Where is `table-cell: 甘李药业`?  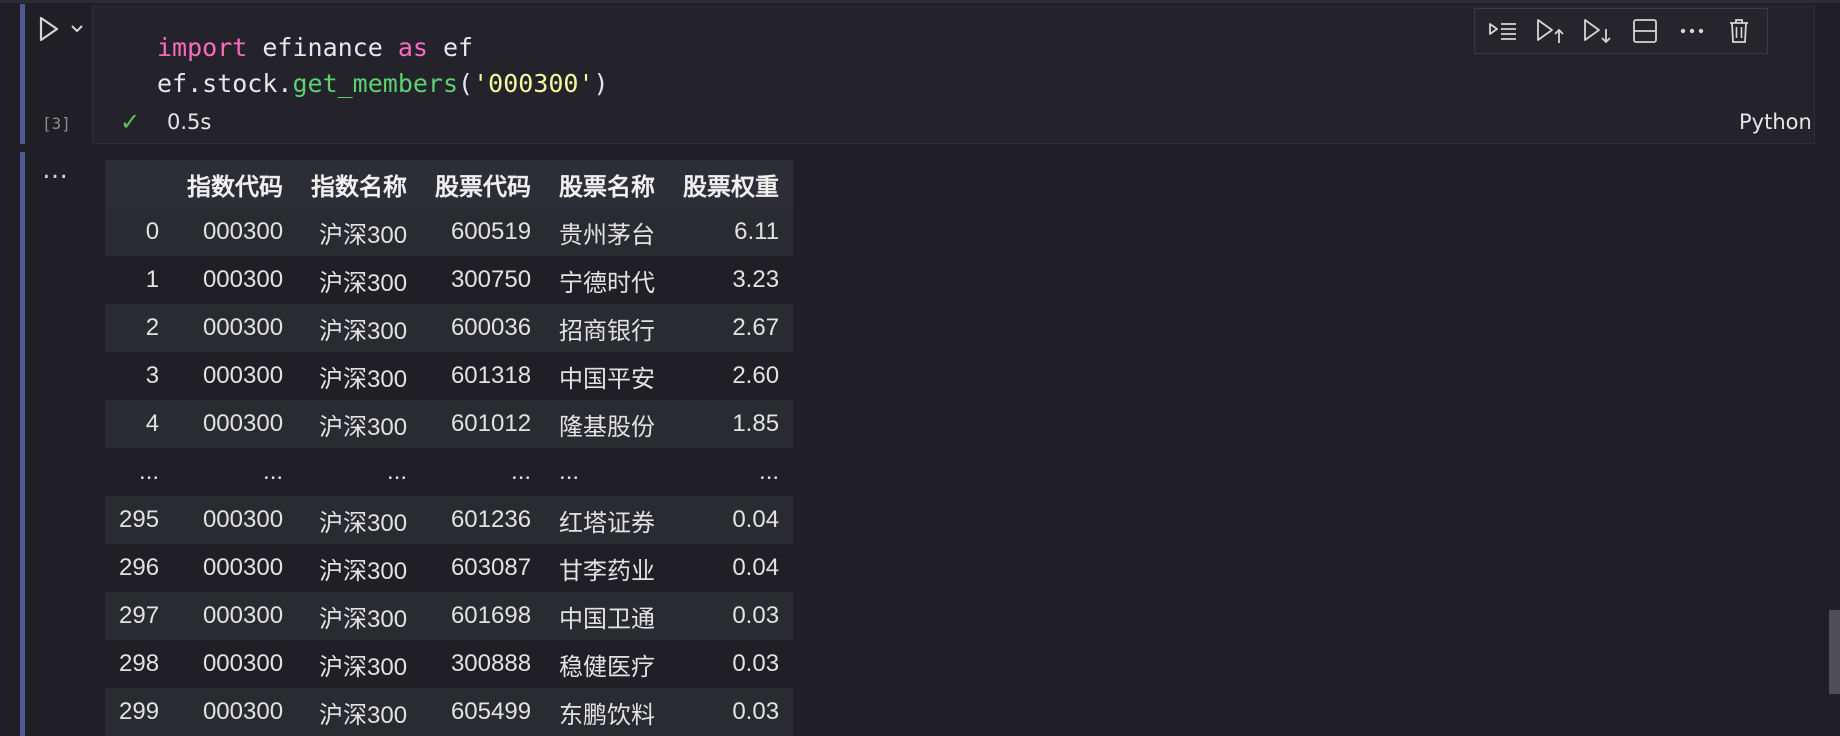
table-cell: 甘李药业 is located at coordinates (607, 568).